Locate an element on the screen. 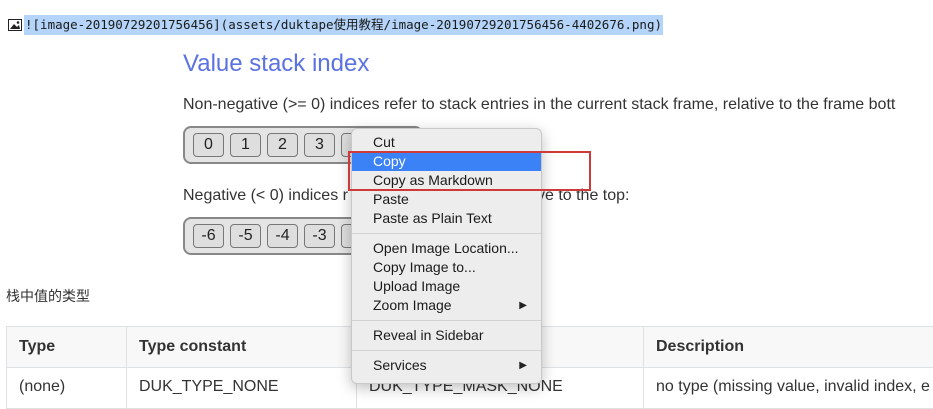 This screenshot has height=409, width=933. menu-item-label: Services is located at coordinates (400, 365).